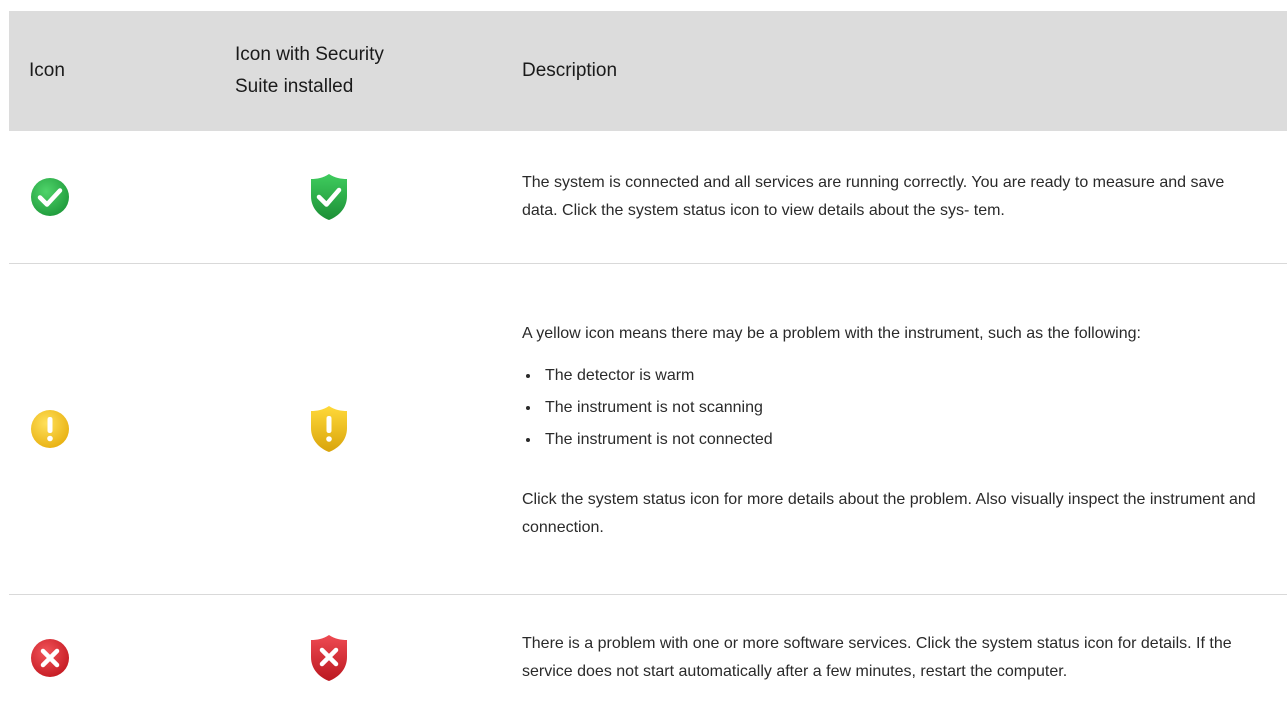  Describe the element at coordinates (893, 71) in the screenshot. I see `header-description: Description` at that location.